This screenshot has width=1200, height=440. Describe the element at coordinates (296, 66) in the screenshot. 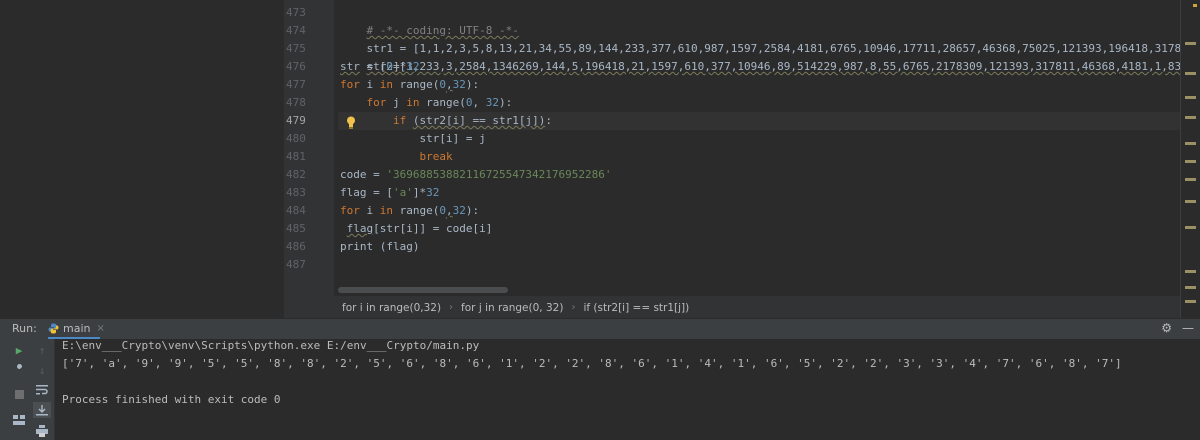

I see `line-number: 476` at that location.